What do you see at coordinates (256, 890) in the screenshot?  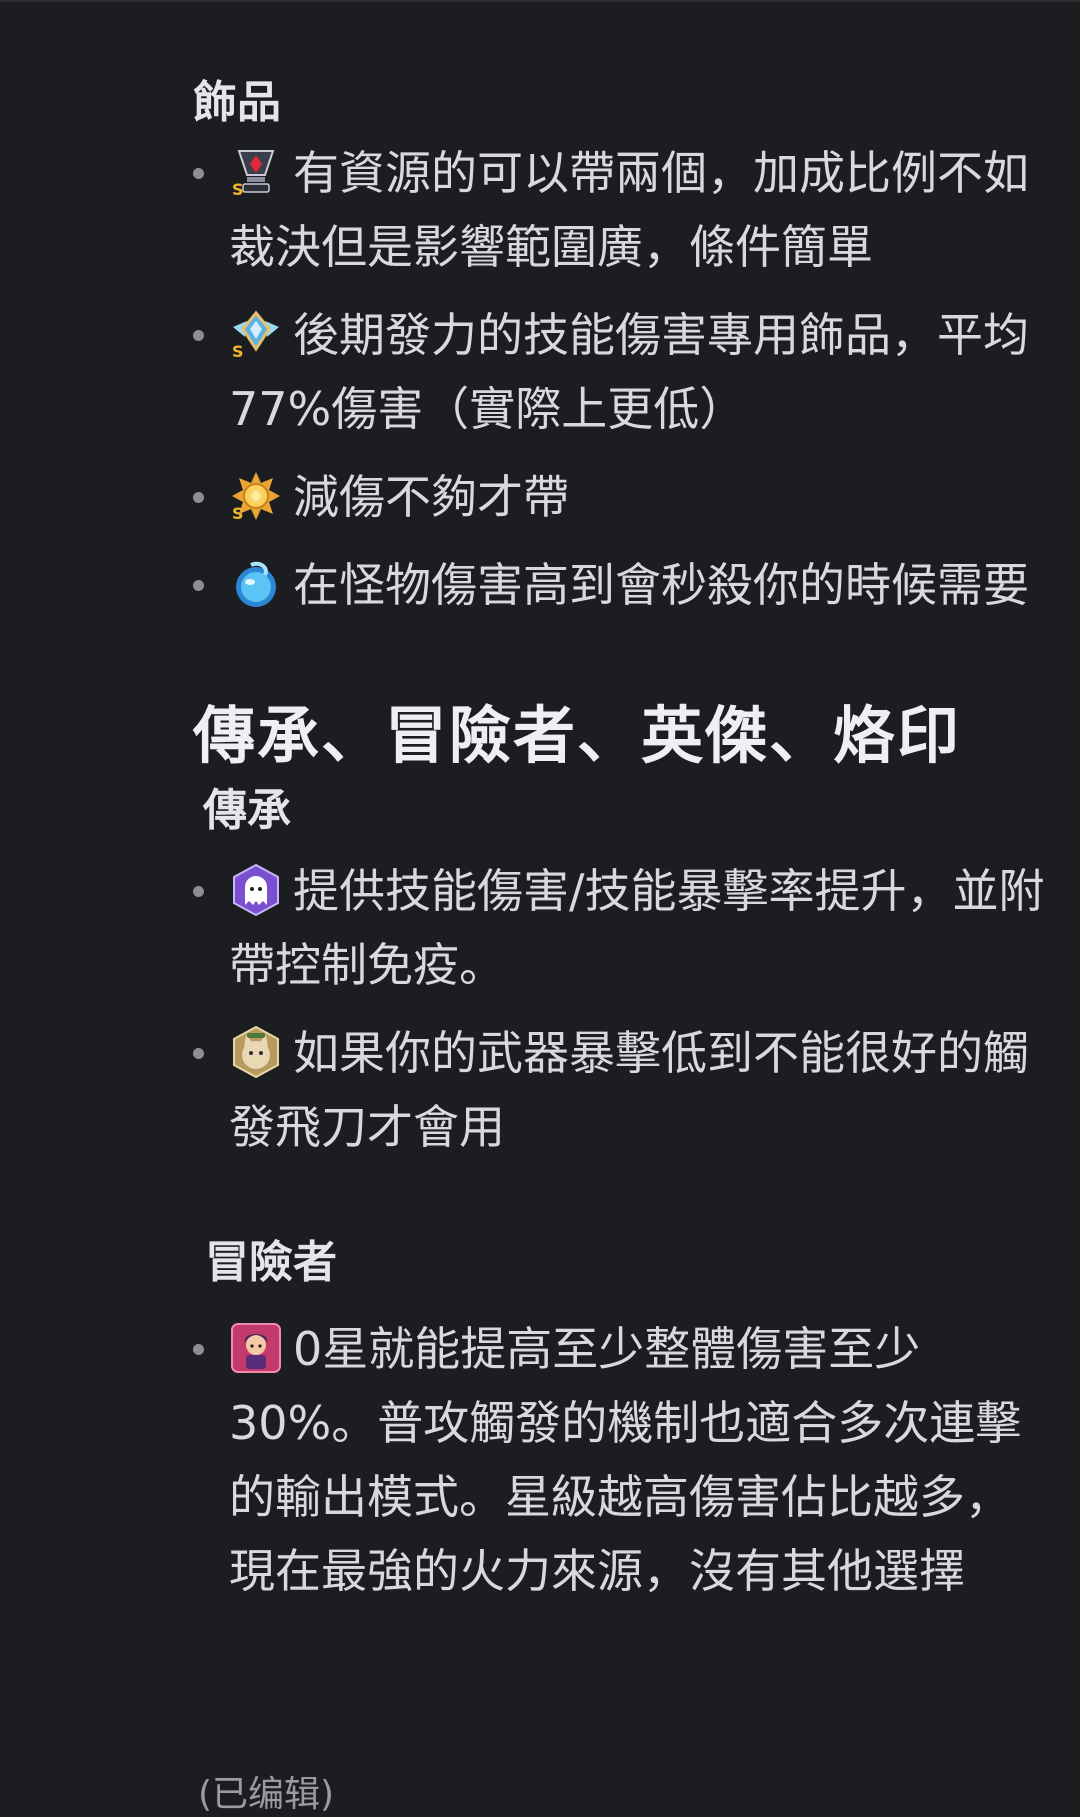 I see `ghost-hexagon-icon` at bounding box center [256, 890].